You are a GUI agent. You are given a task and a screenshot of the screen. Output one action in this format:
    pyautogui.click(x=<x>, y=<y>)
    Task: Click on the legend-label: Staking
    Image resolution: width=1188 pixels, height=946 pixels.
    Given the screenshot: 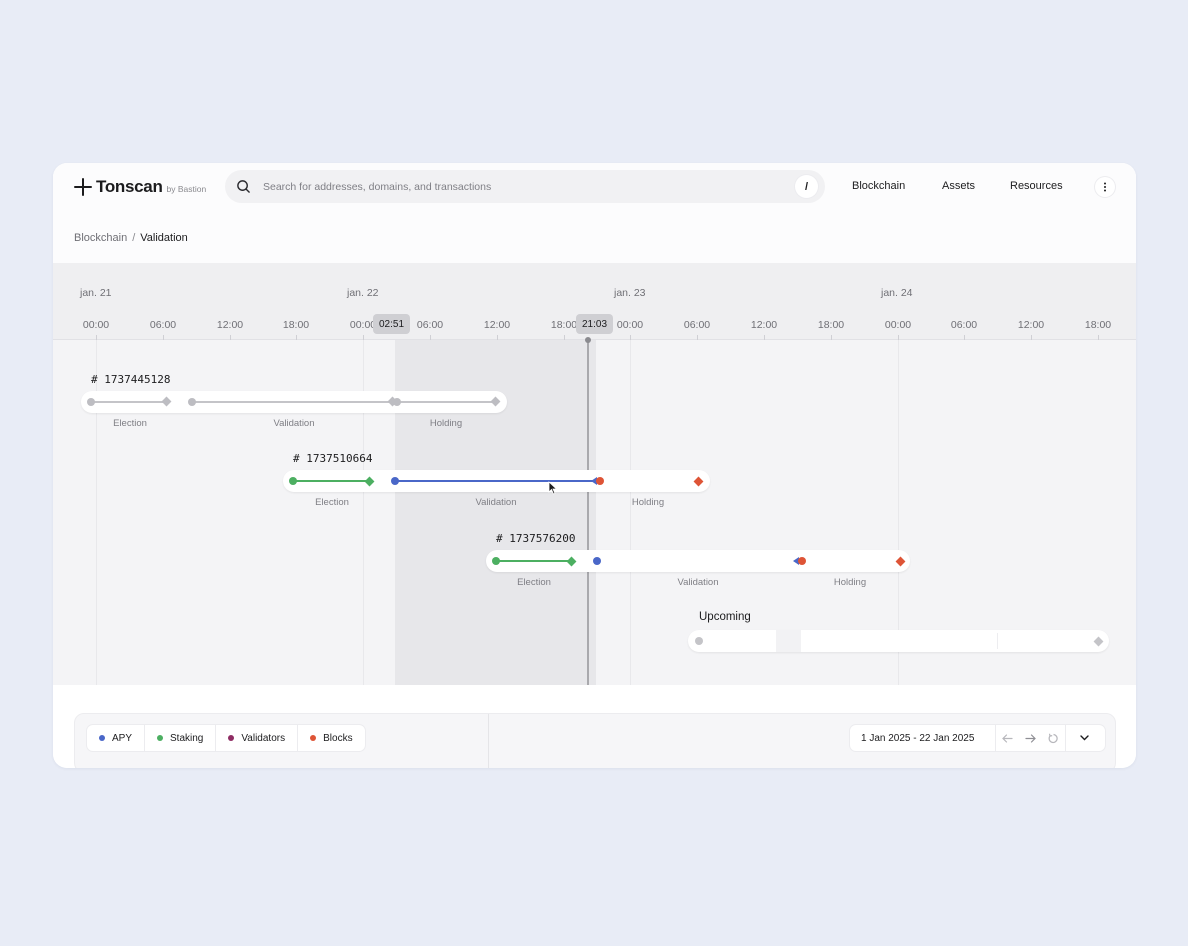 What is the action you would take?
    pyautogui.click(x=187, y=738)
    